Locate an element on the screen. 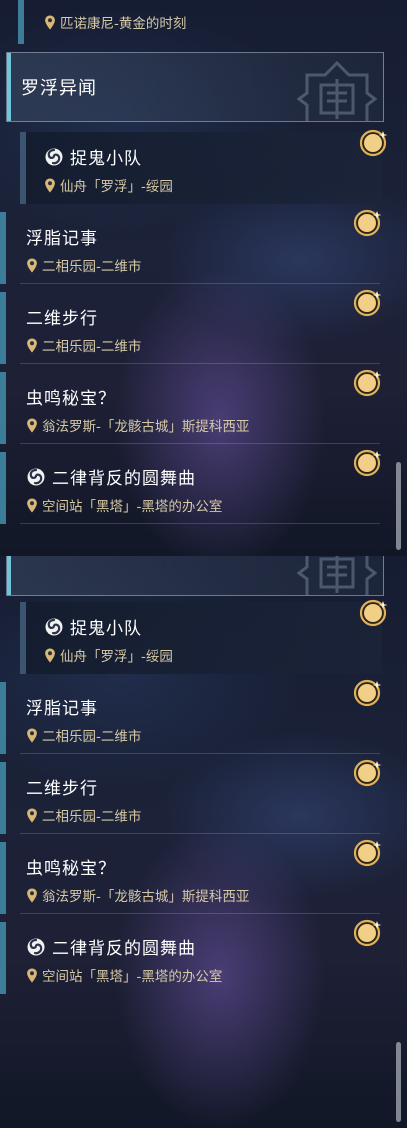 The height and width of the screenshot is (1128, 407). quest-title-row: 二维步行 is located at coordinates (62, 786).